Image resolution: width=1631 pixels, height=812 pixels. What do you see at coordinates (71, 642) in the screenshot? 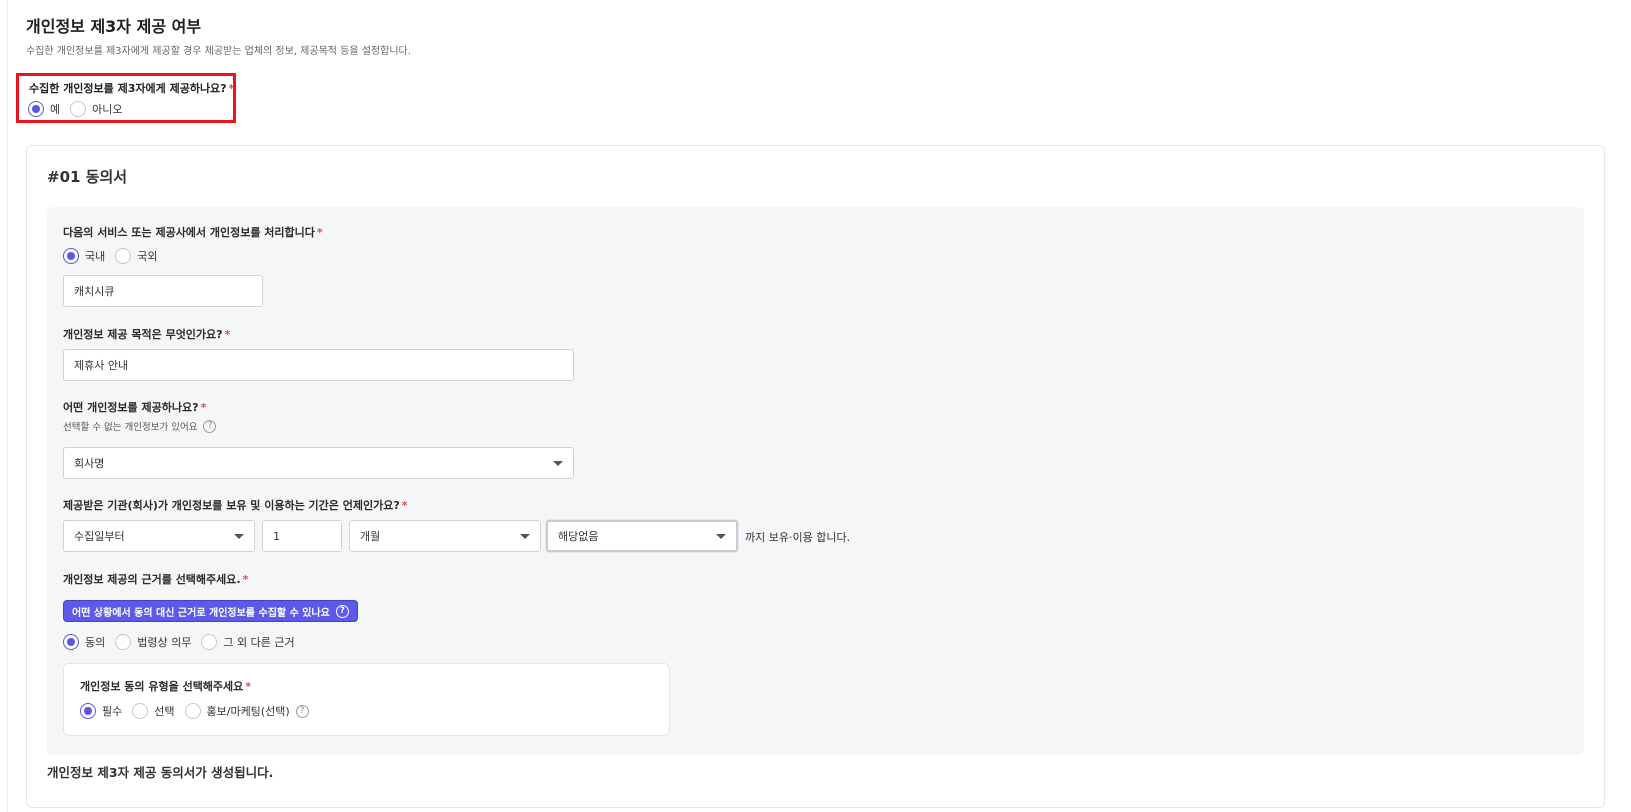
I see `radio-consent-control` at bounding box center [71, 642].